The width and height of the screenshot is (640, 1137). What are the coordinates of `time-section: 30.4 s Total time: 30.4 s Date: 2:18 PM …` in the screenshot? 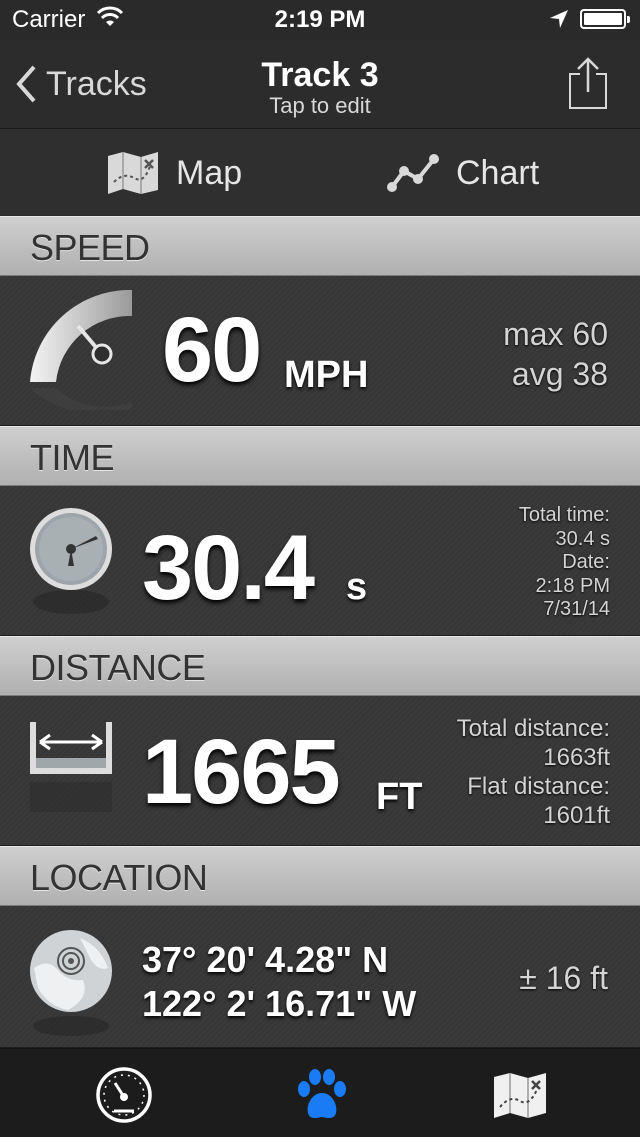 It's located at (320, 561).